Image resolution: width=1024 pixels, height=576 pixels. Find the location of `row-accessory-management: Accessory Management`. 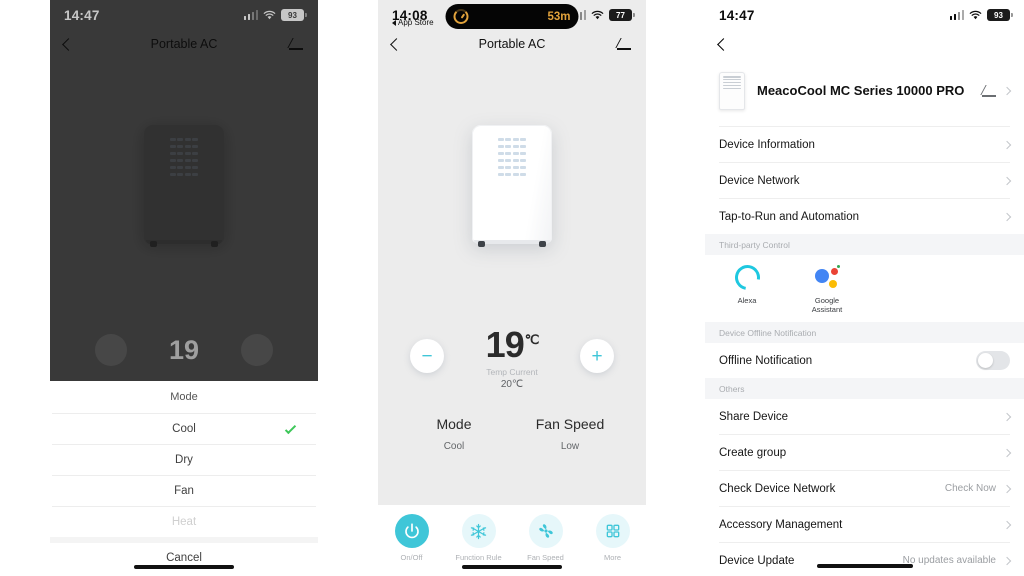

row-accessory-management: Accessory Management is located at coordinates (864, 524).